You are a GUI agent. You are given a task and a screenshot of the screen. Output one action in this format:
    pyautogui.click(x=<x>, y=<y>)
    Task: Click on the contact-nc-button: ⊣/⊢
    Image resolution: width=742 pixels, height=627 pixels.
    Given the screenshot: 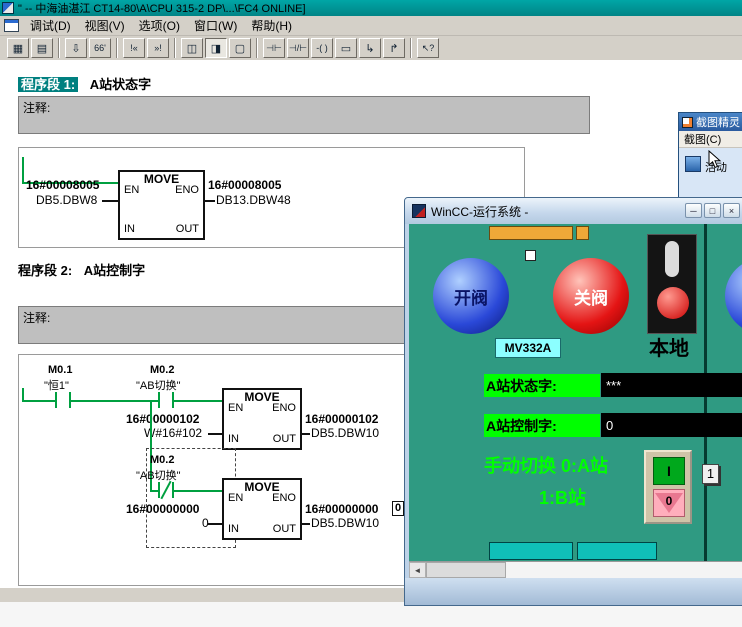 What is the action you would take?
    pyautogui.click(x=298, y=48)
    